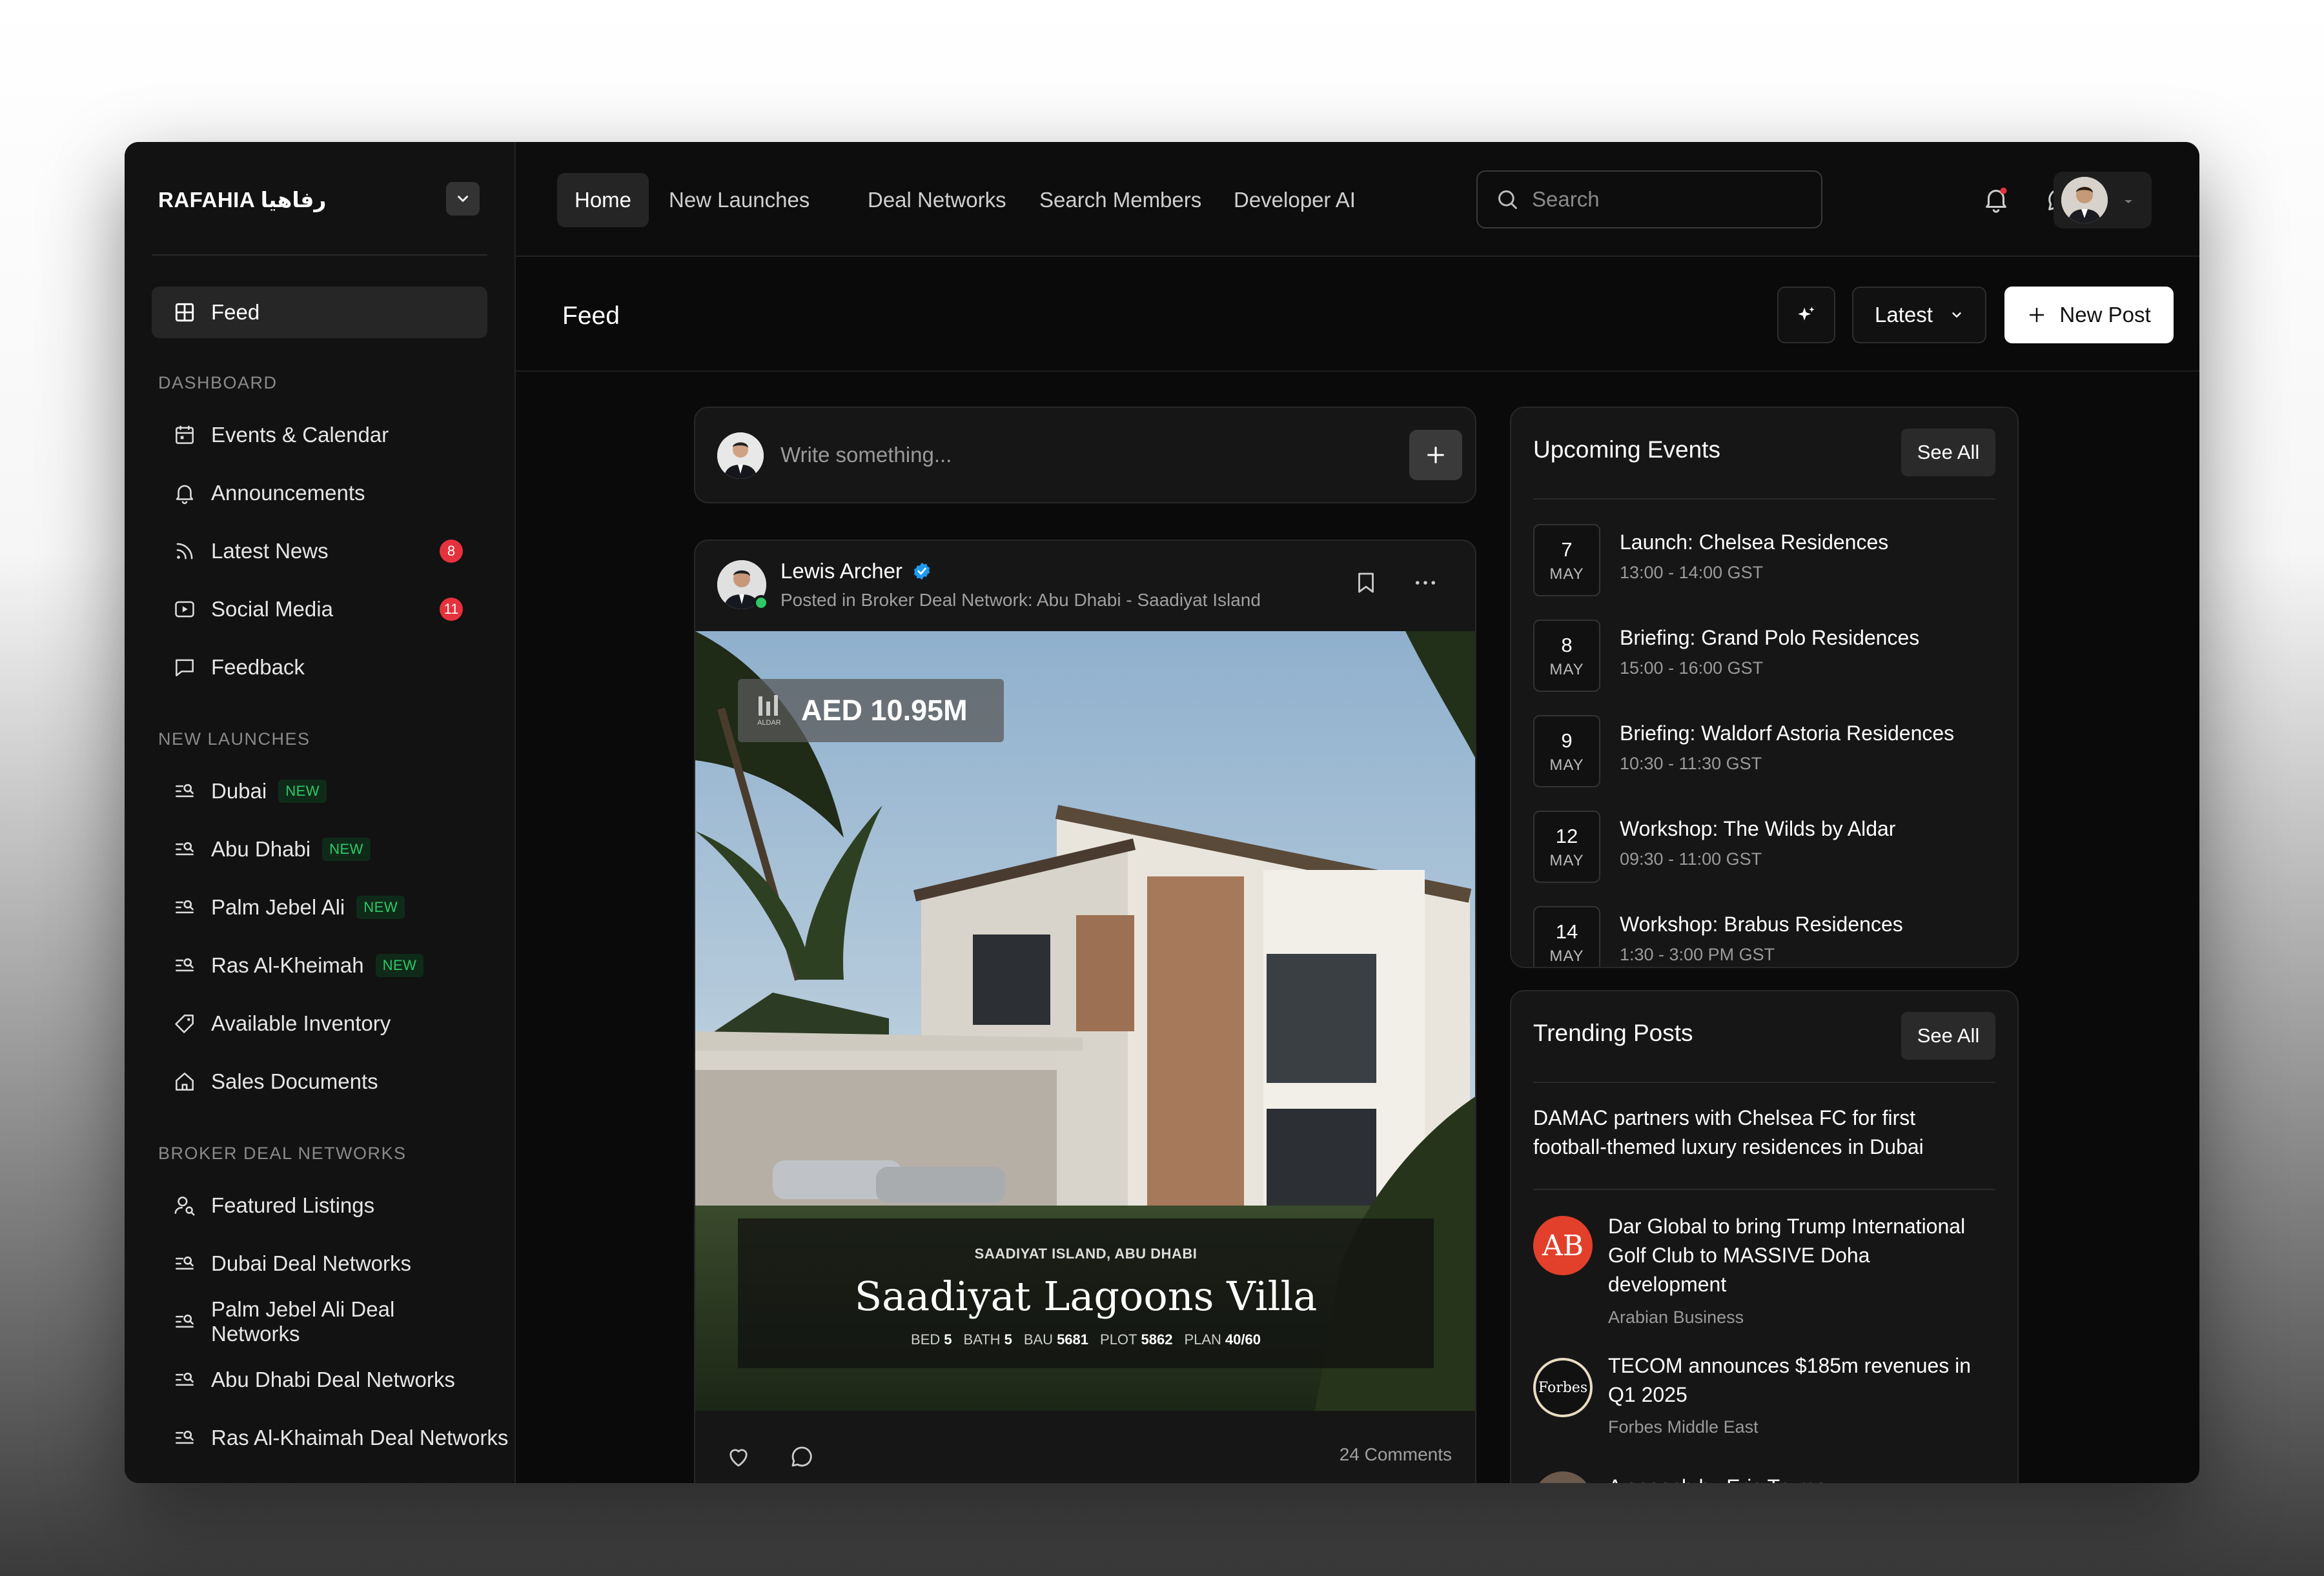 The height and width of the screenshot is (1576, 2324). What do you see at coordinates (1435, 455) in the screenshot?
I see `add-attachment-button` at bounding box center [1435, 455].